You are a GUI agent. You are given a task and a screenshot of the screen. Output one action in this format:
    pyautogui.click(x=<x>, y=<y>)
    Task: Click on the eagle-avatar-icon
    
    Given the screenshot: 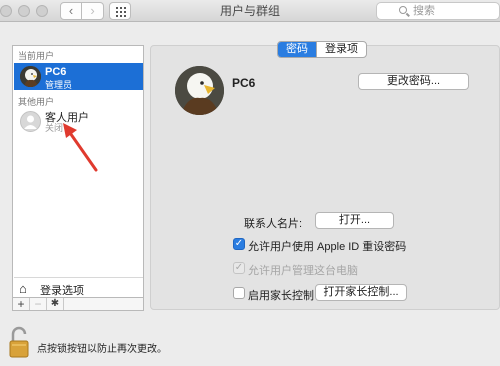 What is the action you would take?
    pyautogui.click(x=30, y=76)
    